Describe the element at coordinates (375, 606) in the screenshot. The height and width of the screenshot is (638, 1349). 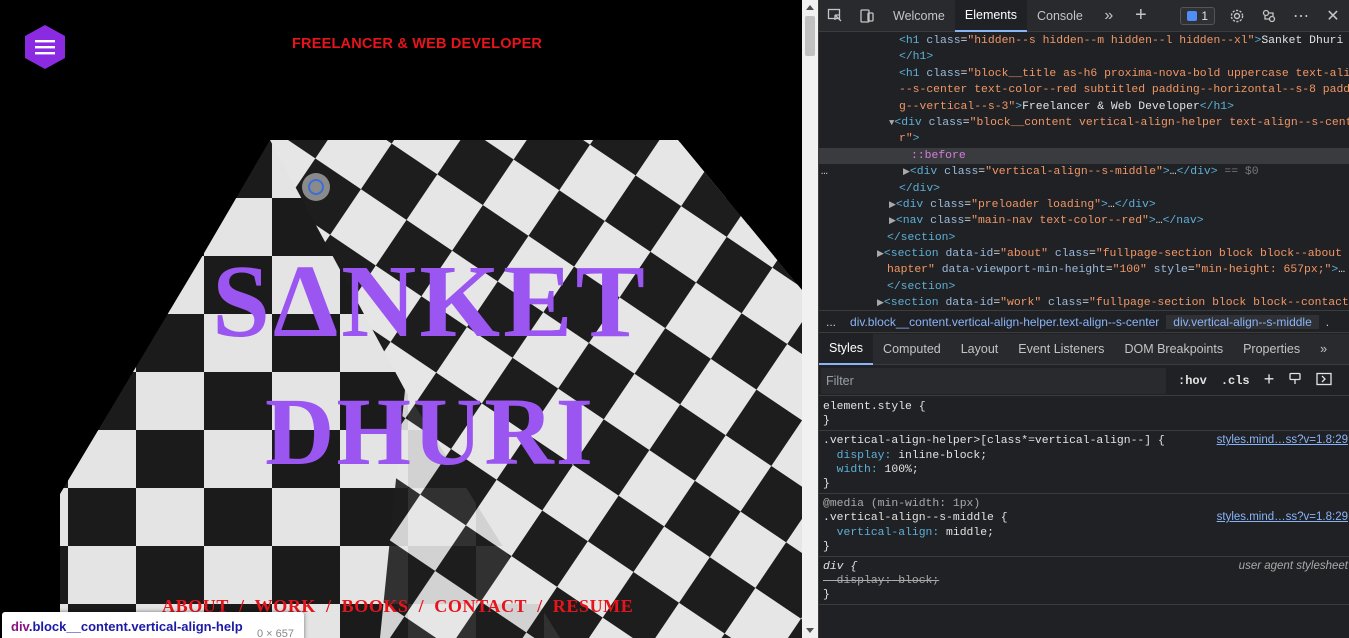
I see `nav-books: BOOKS` at that location.